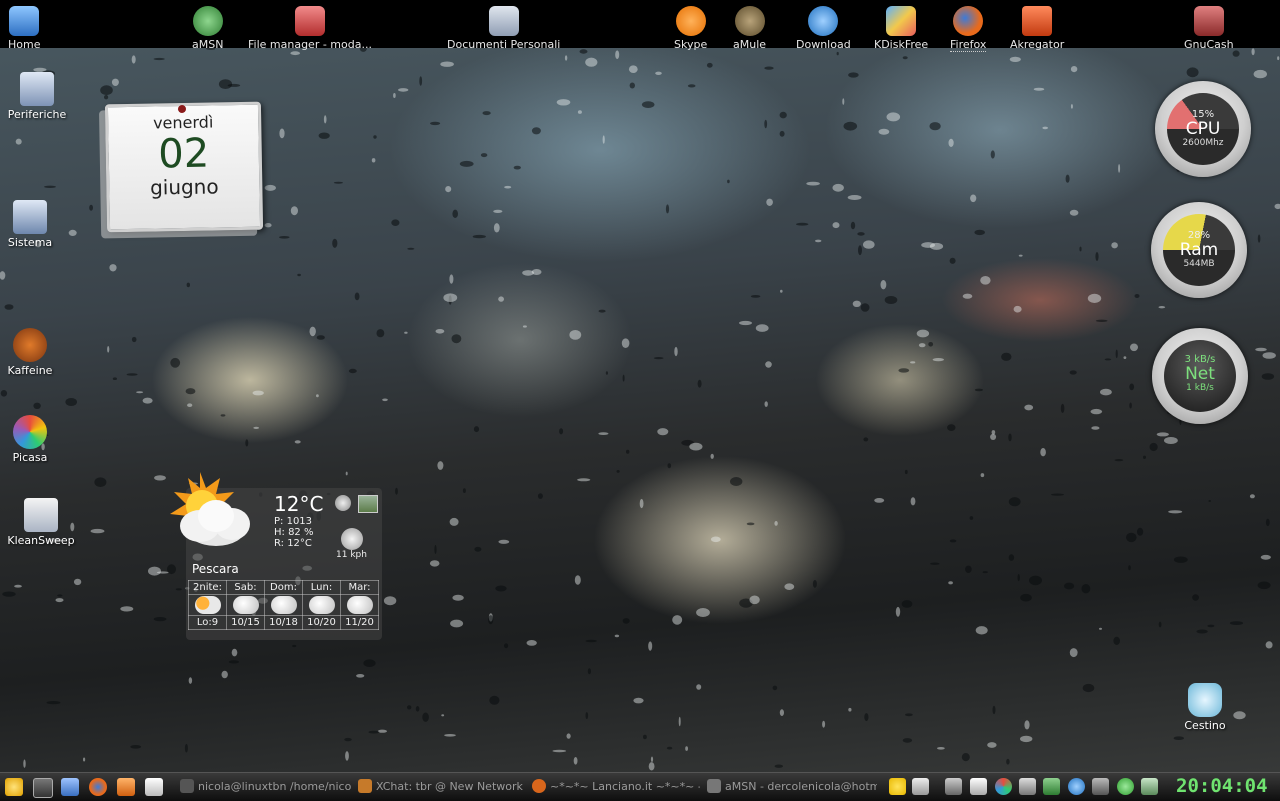  What do you see at coordinates (953, 786) in the screenshot?
I see `network-tray-icon` at bounding box center [953, 786].